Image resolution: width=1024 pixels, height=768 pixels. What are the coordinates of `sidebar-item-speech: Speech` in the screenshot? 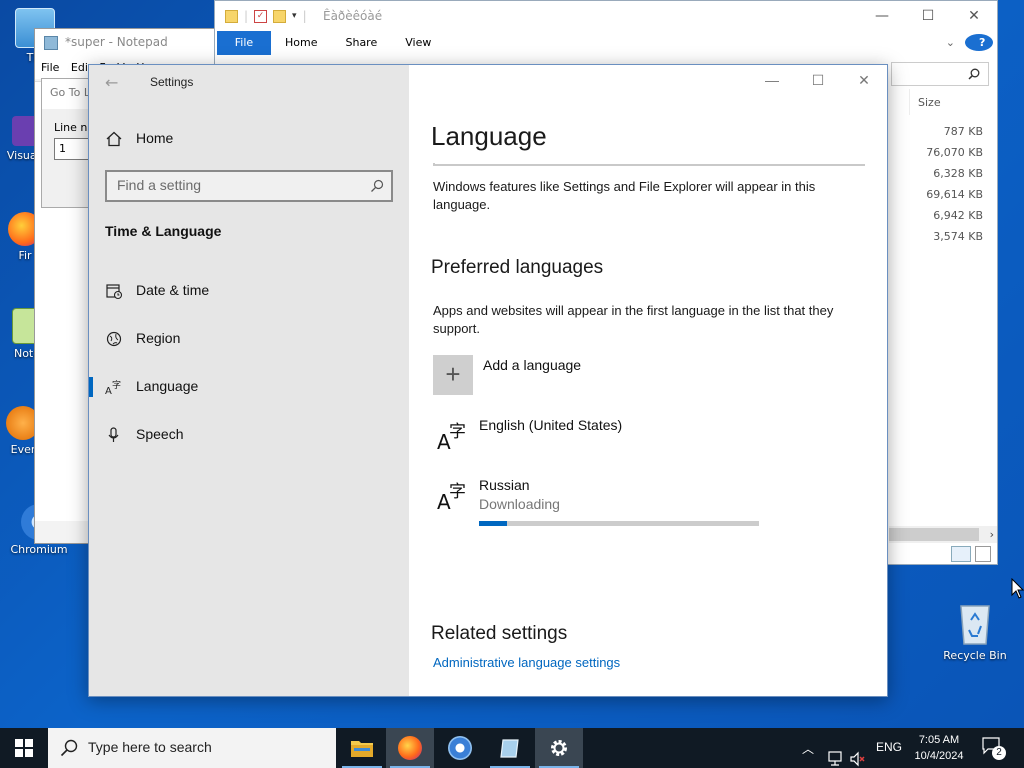 It's located at (249, 435).